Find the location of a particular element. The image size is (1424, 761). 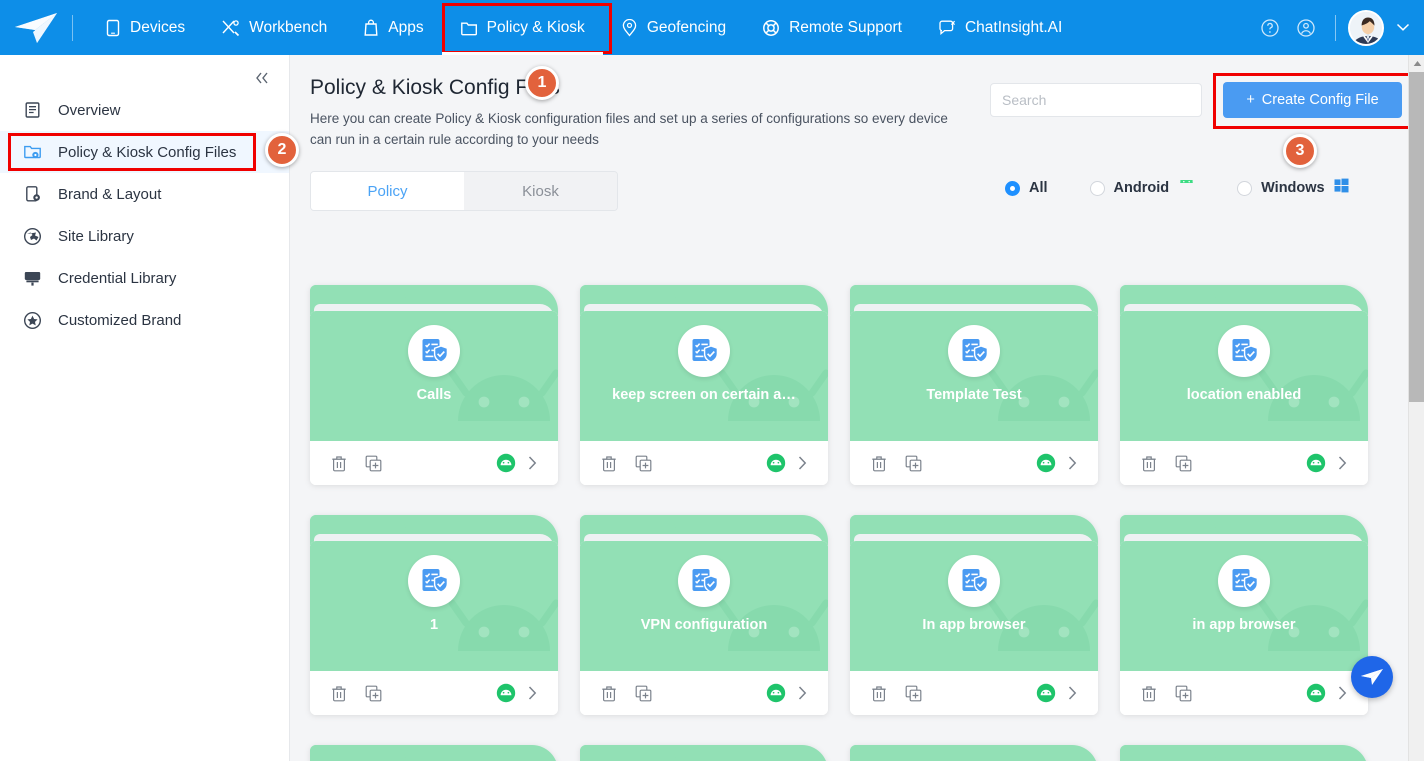

paper-plane-logo-icon is located at coordinates (36, 27).